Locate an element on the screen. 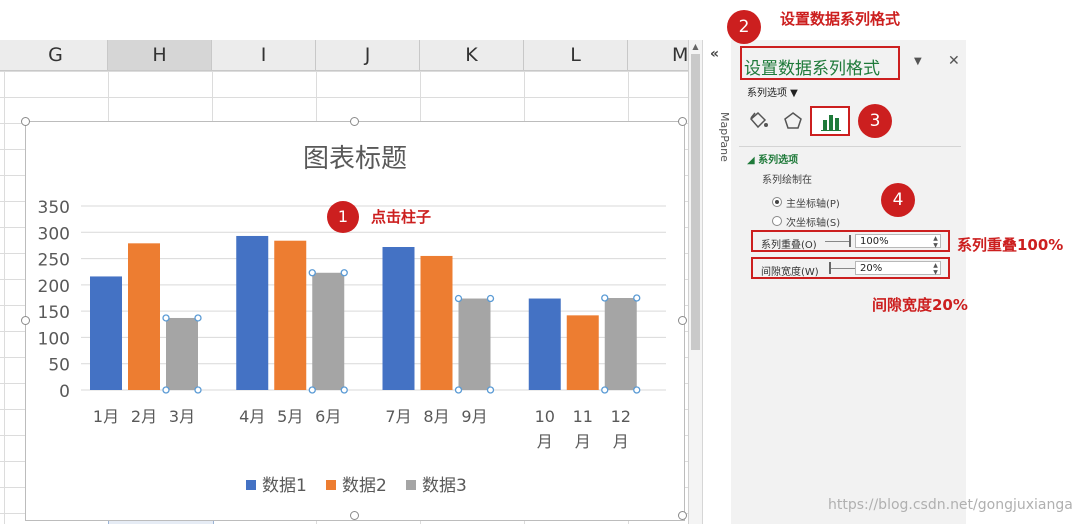  close-icon: ✕ is located at coordinates (954, 61).